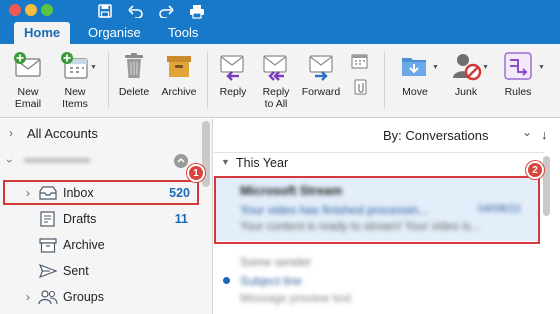 The height and width of the screenshot is (314, 560). Describe the element at coordinates (485, 67) in the screenshot. I see `junk-dropdown-icon: ▼` at that location.